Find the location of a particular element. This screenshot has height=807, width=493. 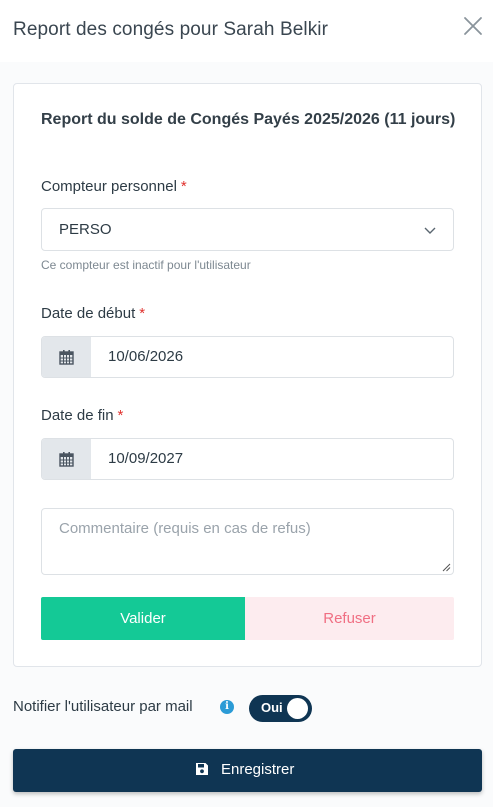

modal-title: Report des congés pour Sarah Belkir is located at coordinates (171, 29).